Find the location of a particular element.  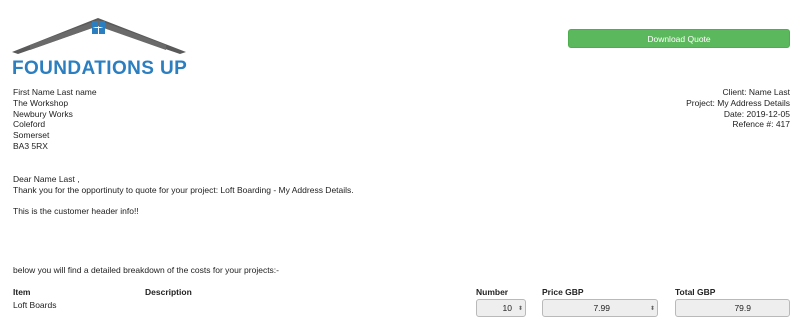

sender-address-line: First Name Last name is located at coordinates (55, 92).